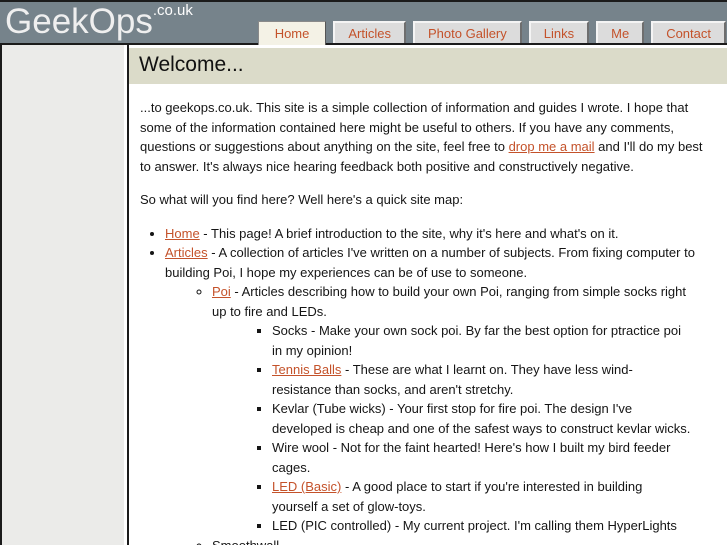 Image resolution: width=727 pixels, height=545 pixels. I want to click on tab-photo-gallery: Photo Gallery, so click(467, 32).